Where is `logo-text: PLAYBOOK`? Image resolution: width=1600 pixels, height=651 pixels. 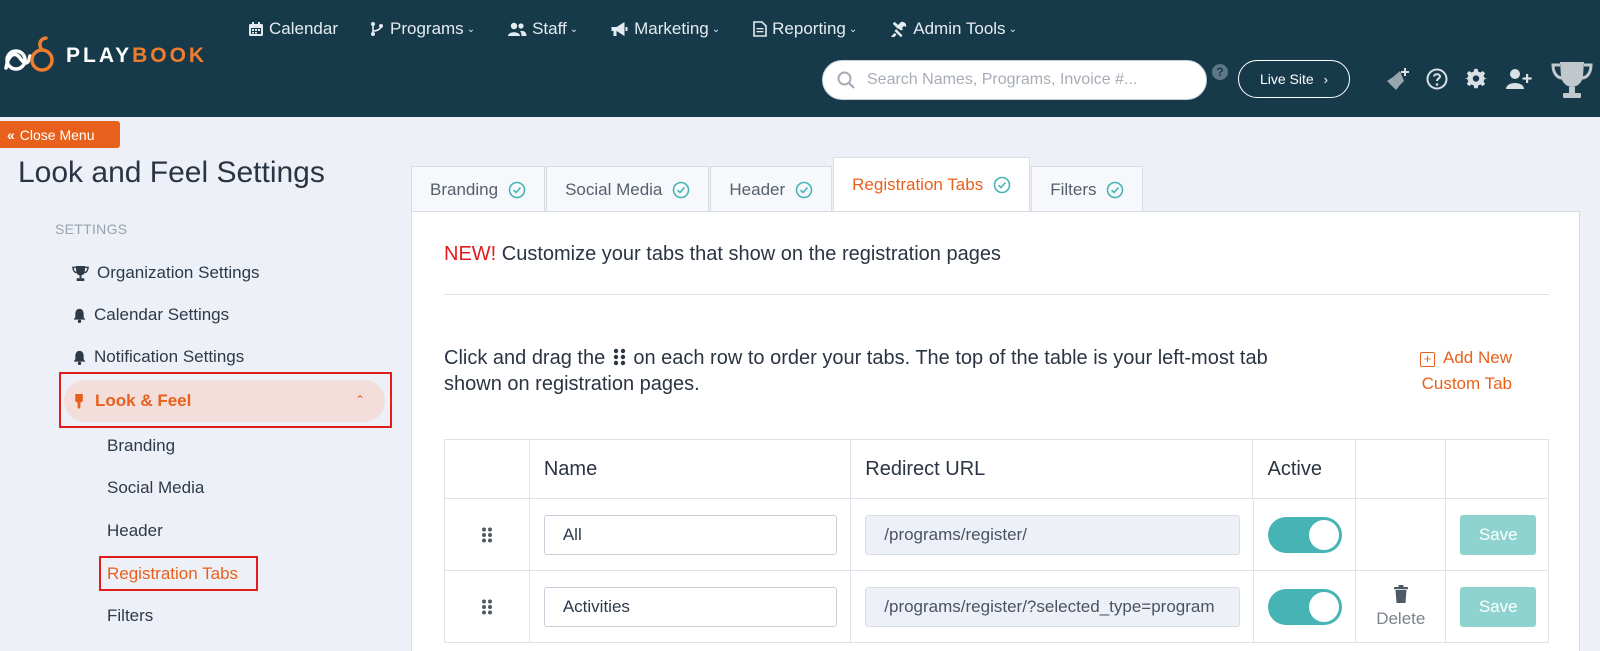
logo-text: PLAYBOOK is located at coordinates (137, 55).